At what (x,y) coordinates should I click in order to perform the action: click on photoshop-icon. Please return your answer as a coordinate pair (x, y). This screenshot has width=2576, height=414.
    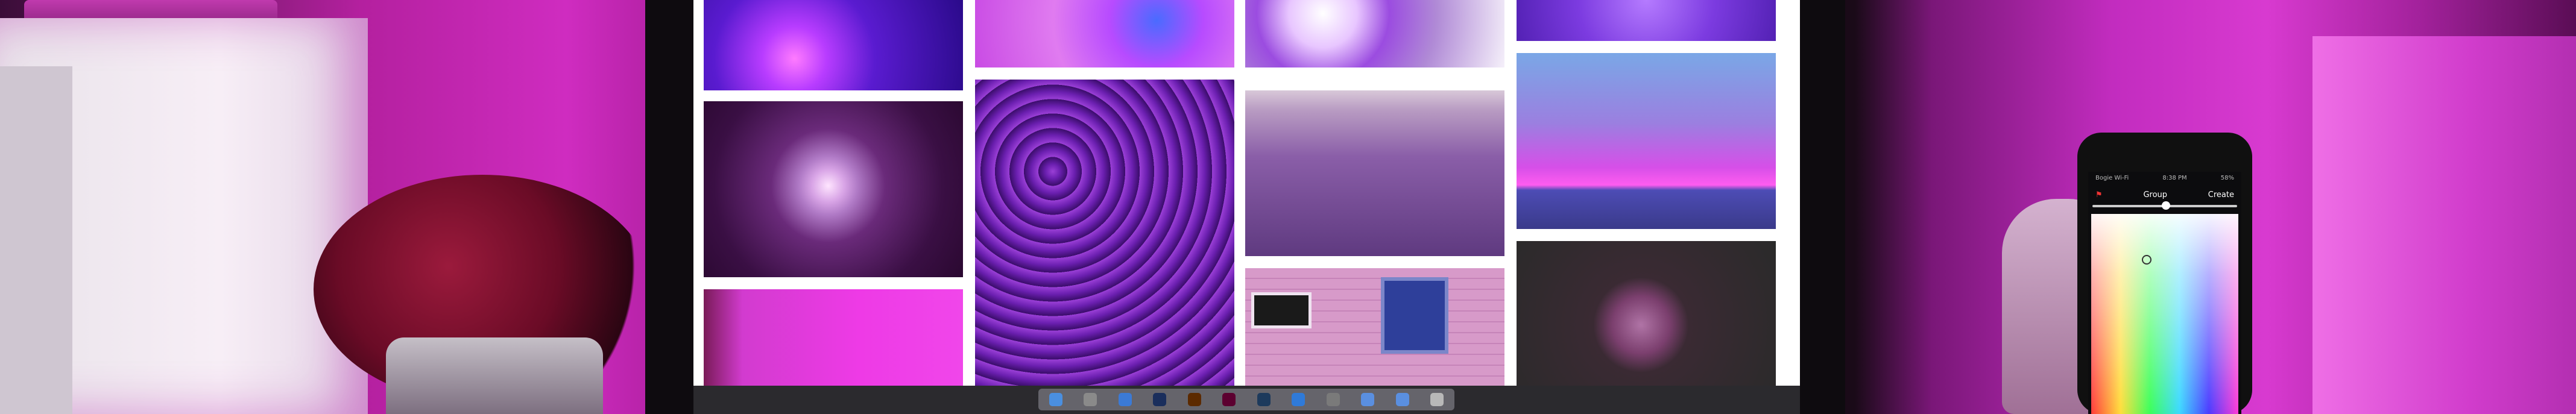
    Looking at the image, I should click on (1160, 399).